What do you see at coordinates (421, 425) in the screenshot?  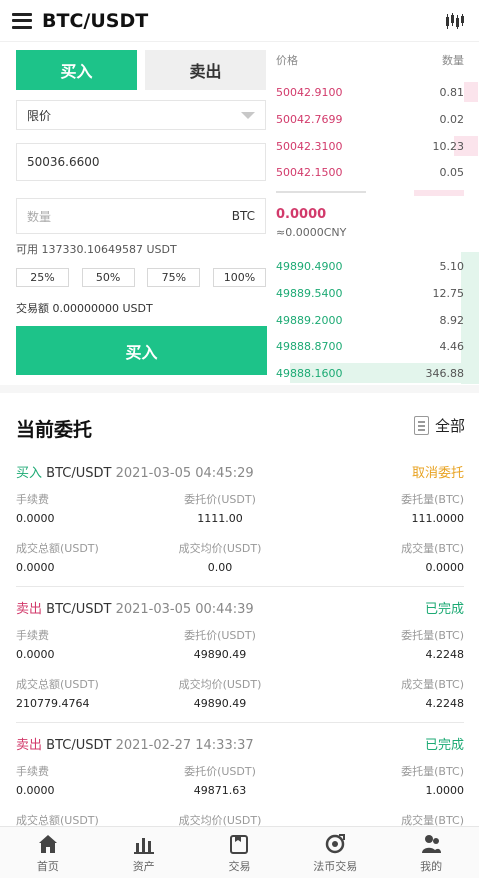 I see `document-icon` at bounding box center [421, 425].